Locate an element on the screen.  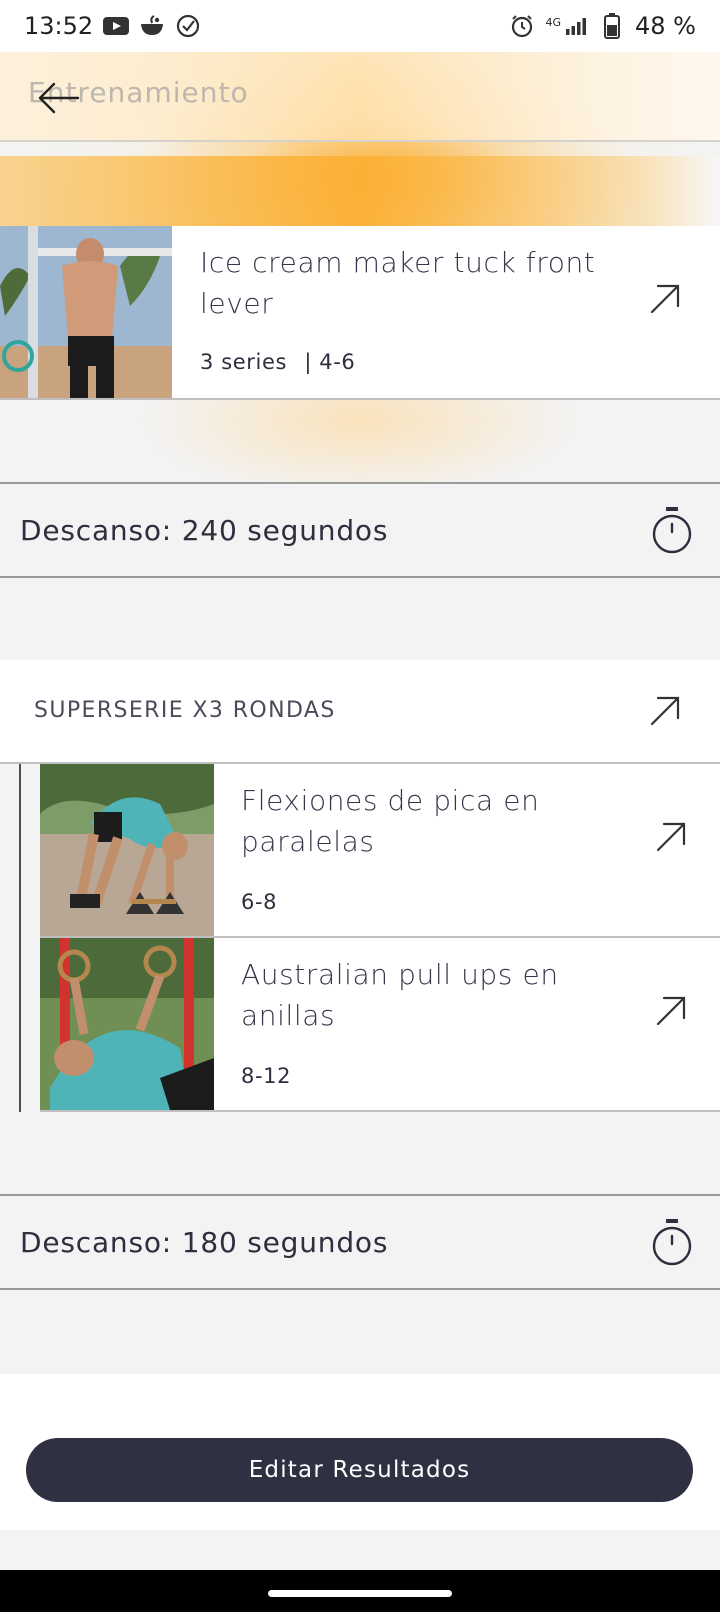
superset-header: SUPERSERIE X3 RONDAS is located at coordinates (360, 712).